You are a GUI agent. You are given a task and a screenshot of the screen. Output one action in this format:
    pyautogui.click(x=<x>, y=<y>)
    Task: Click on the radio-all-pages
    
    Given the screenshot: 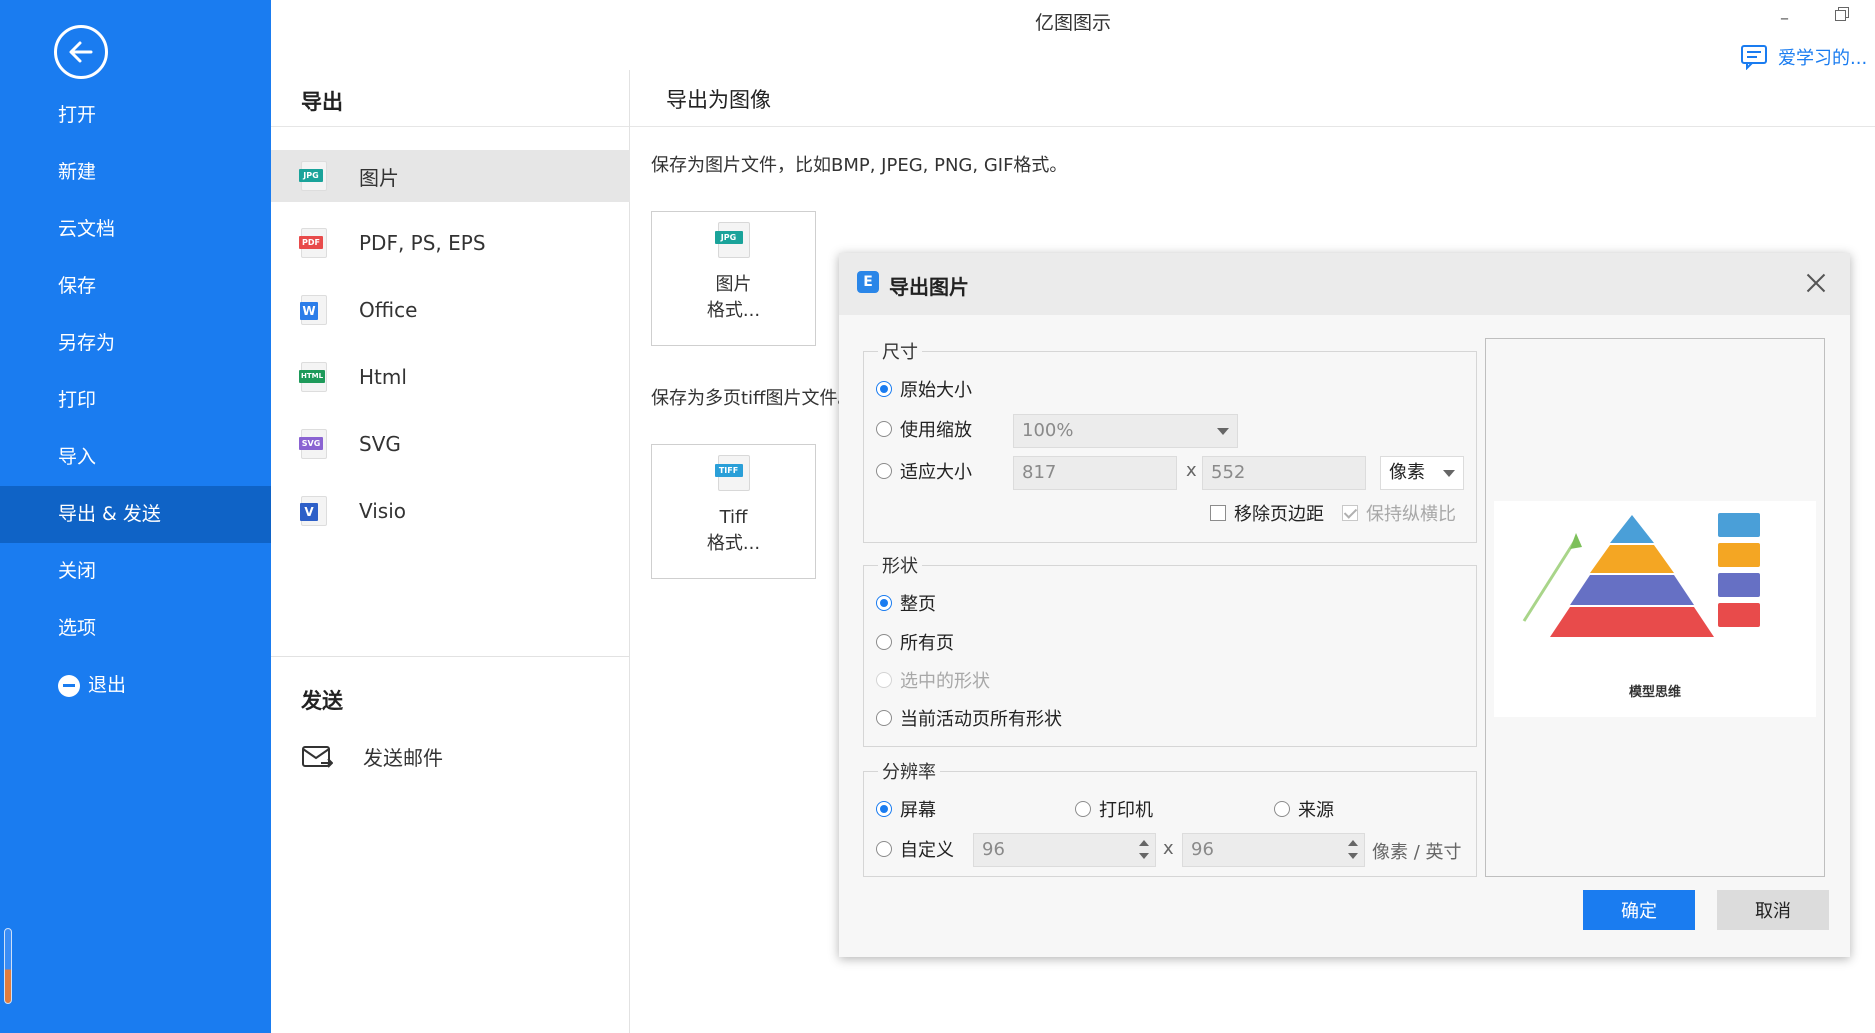 What is the action you would take?
    pyautogui.click(x=884, y=642)
    